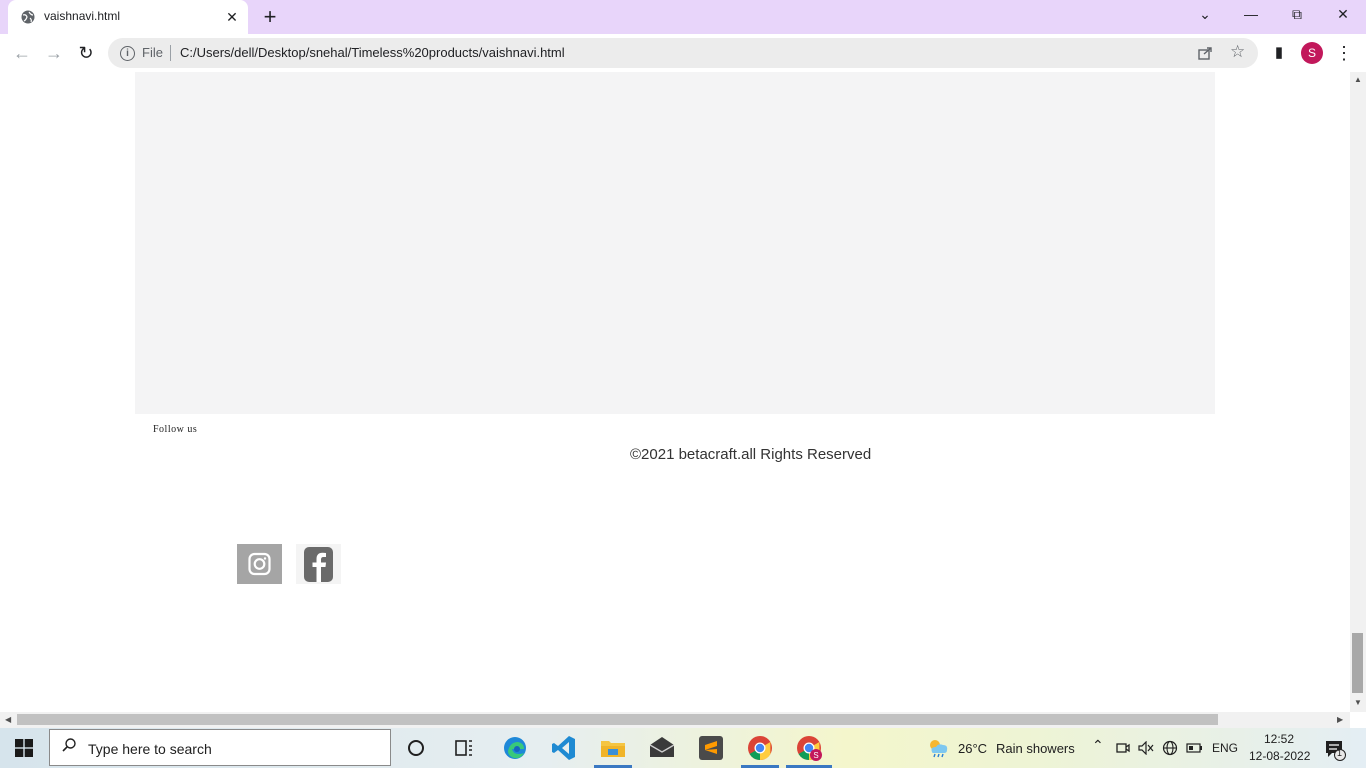 This screenshot has height=768, width=1366. I want to click on side-panel-icon: ▮, so click(1279, 53).